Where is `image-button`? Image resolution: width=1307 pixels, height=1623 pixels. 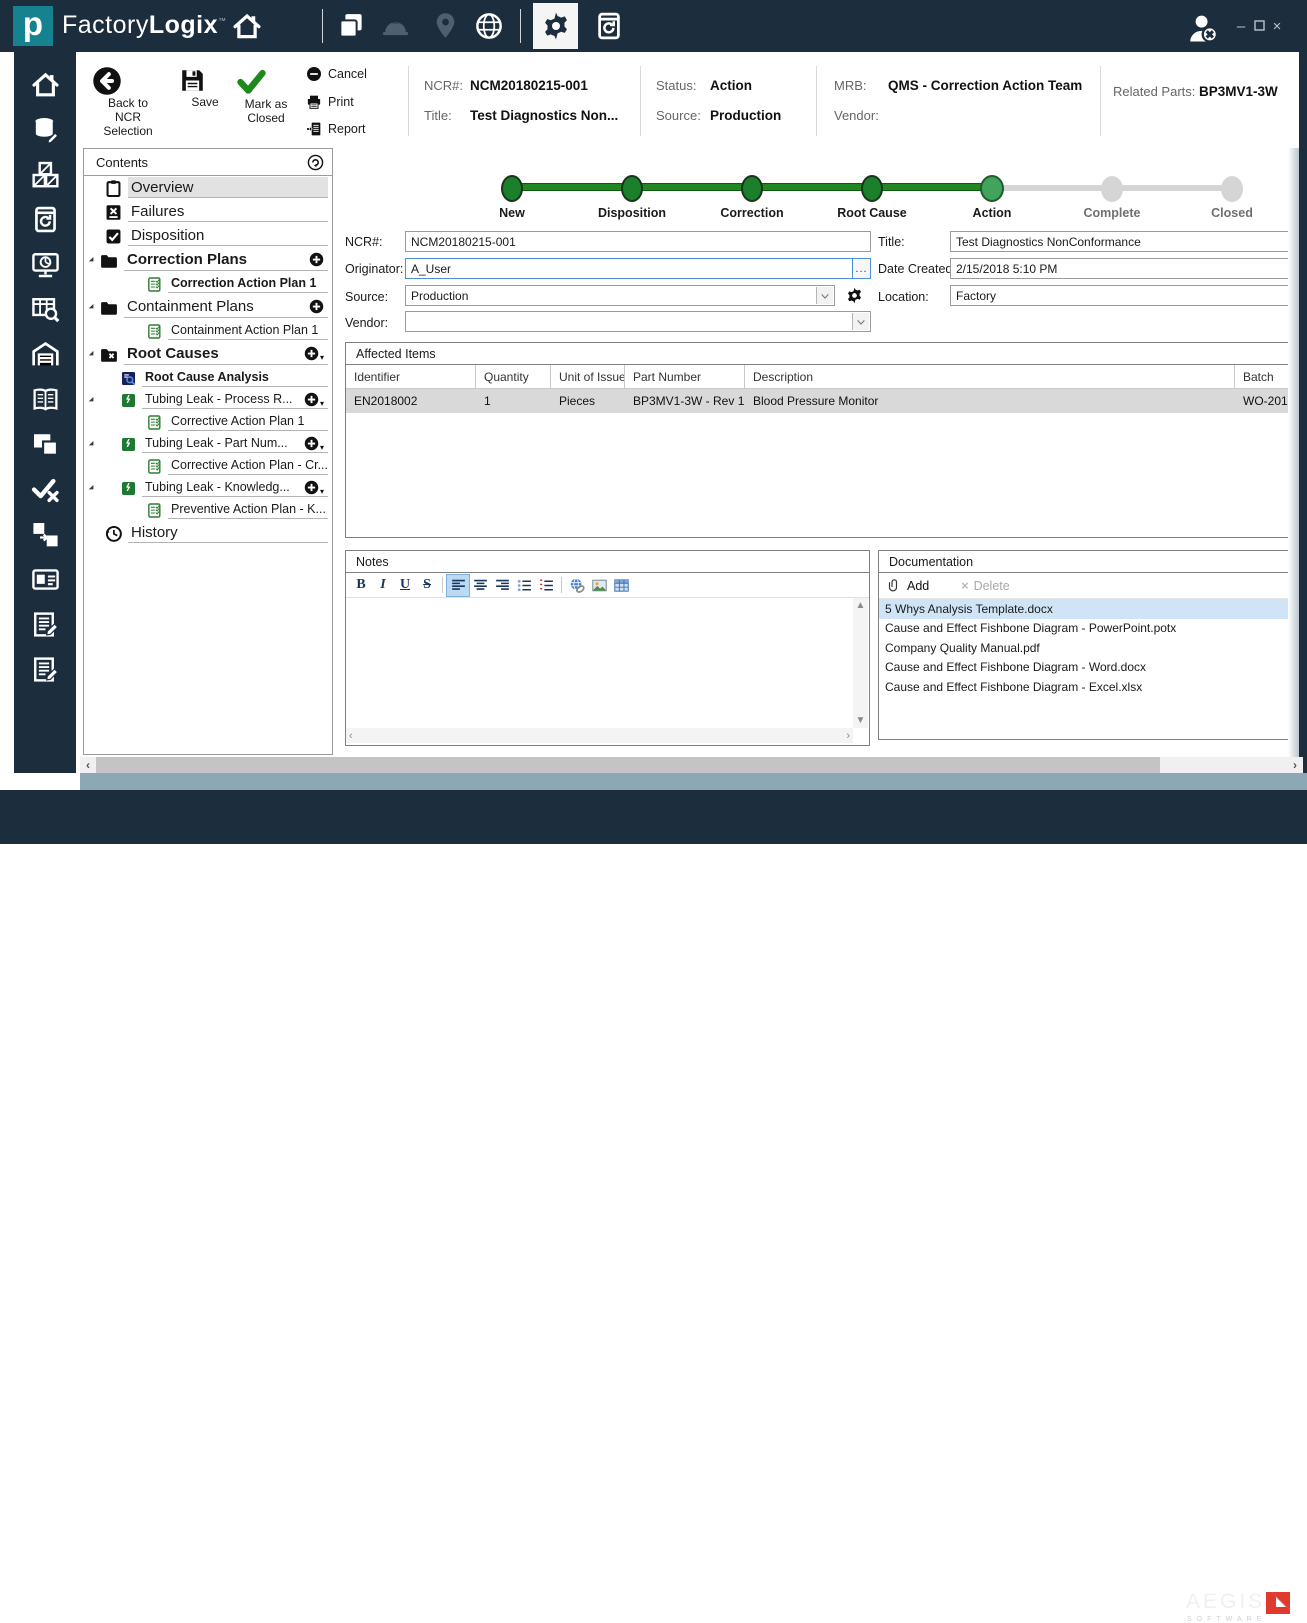
image-button is located at coordinates (599, 585).